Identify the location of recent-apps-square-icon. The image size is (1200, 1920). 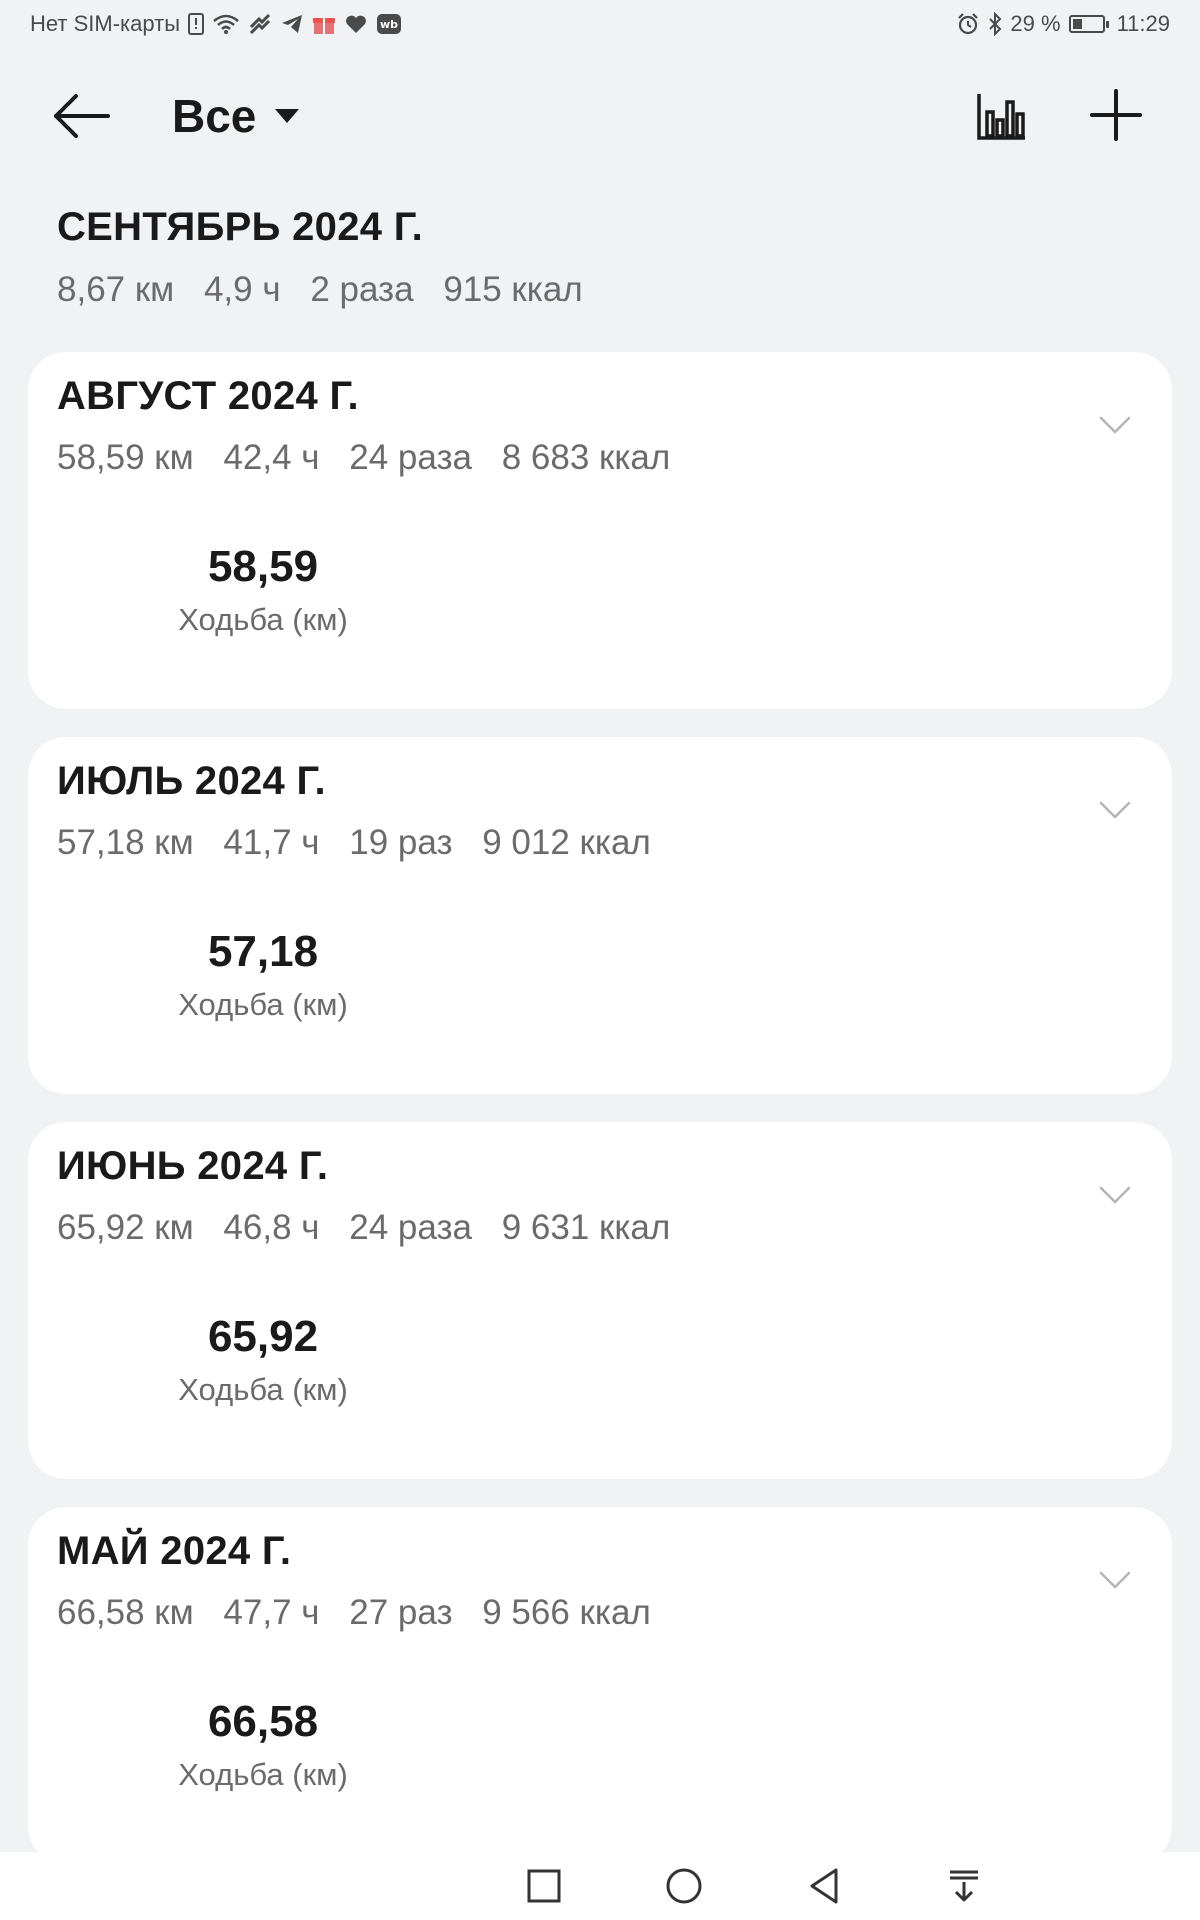
(544, 1886).